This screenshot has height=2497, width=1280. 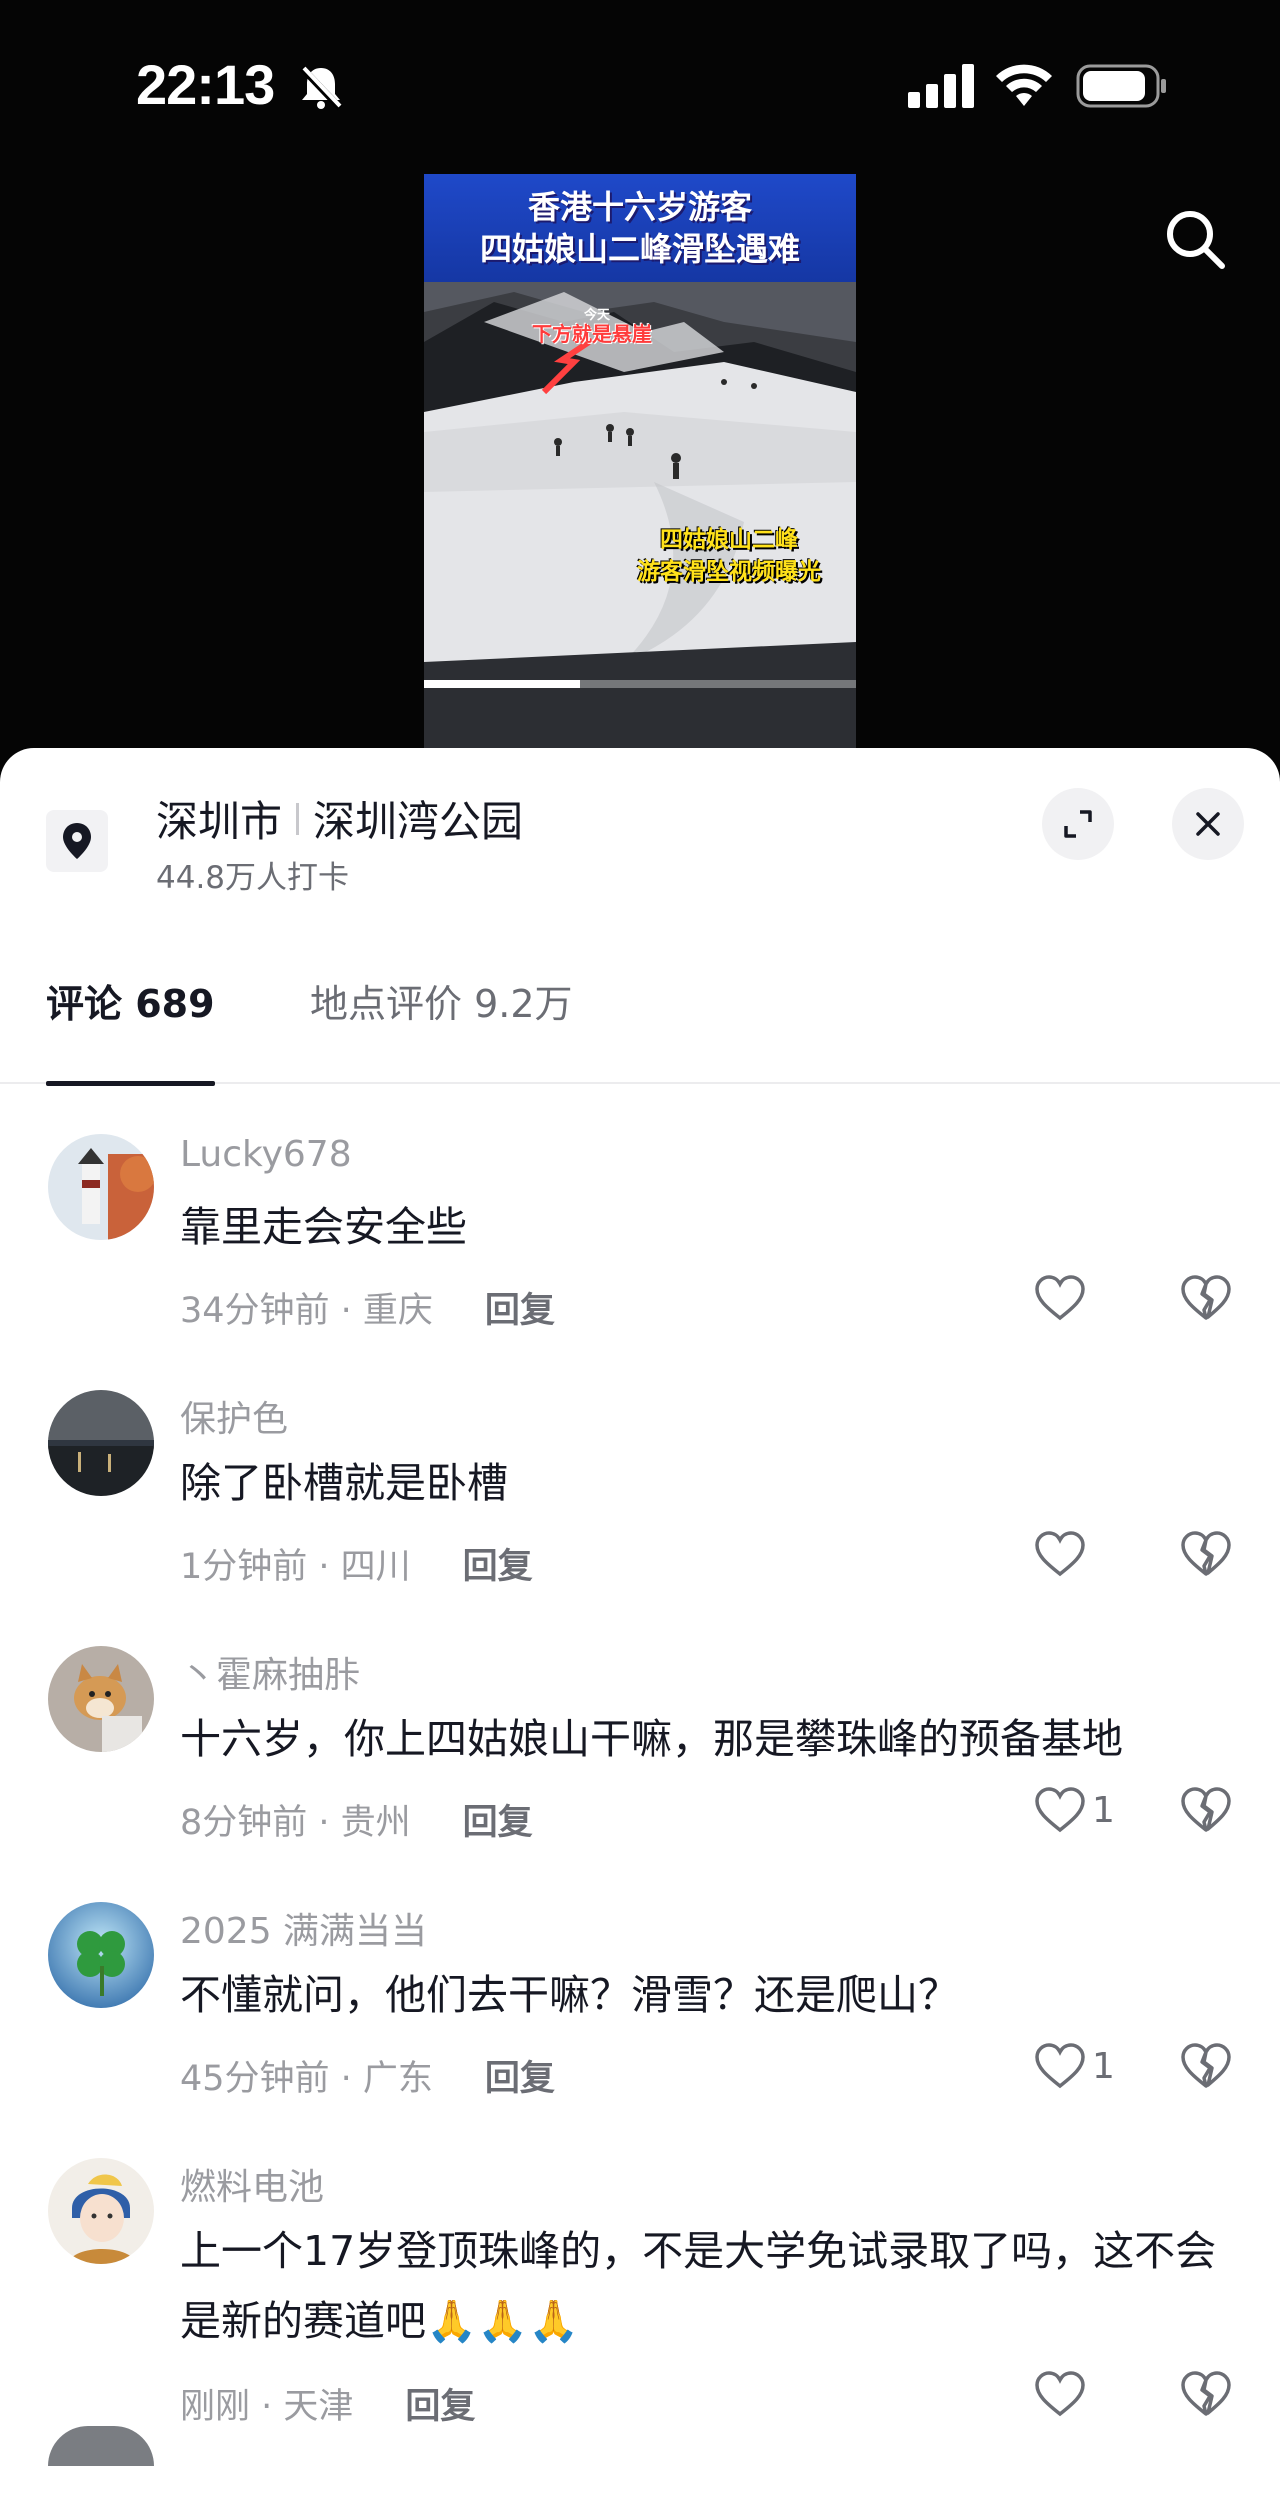 I want to click on video-banner: 香港十六岁游客 四姑娘山二峰滑坠遇难, so click(x=640, y=228).